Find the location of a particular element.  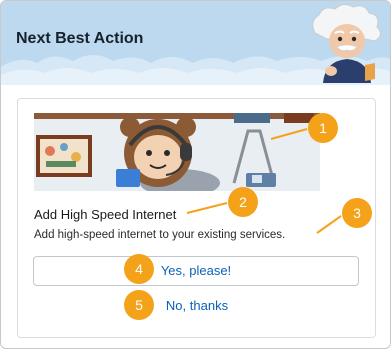

offer-title: Add High Speed Internet is located at coordinates (105, 214).